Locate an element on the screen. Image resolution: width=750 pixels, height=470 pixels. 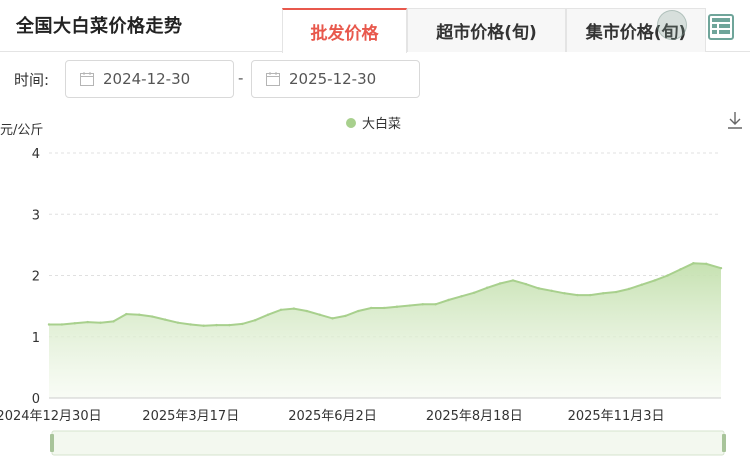
x-tick-label: 2025年11月3日 is located at coordinates (616, 416).